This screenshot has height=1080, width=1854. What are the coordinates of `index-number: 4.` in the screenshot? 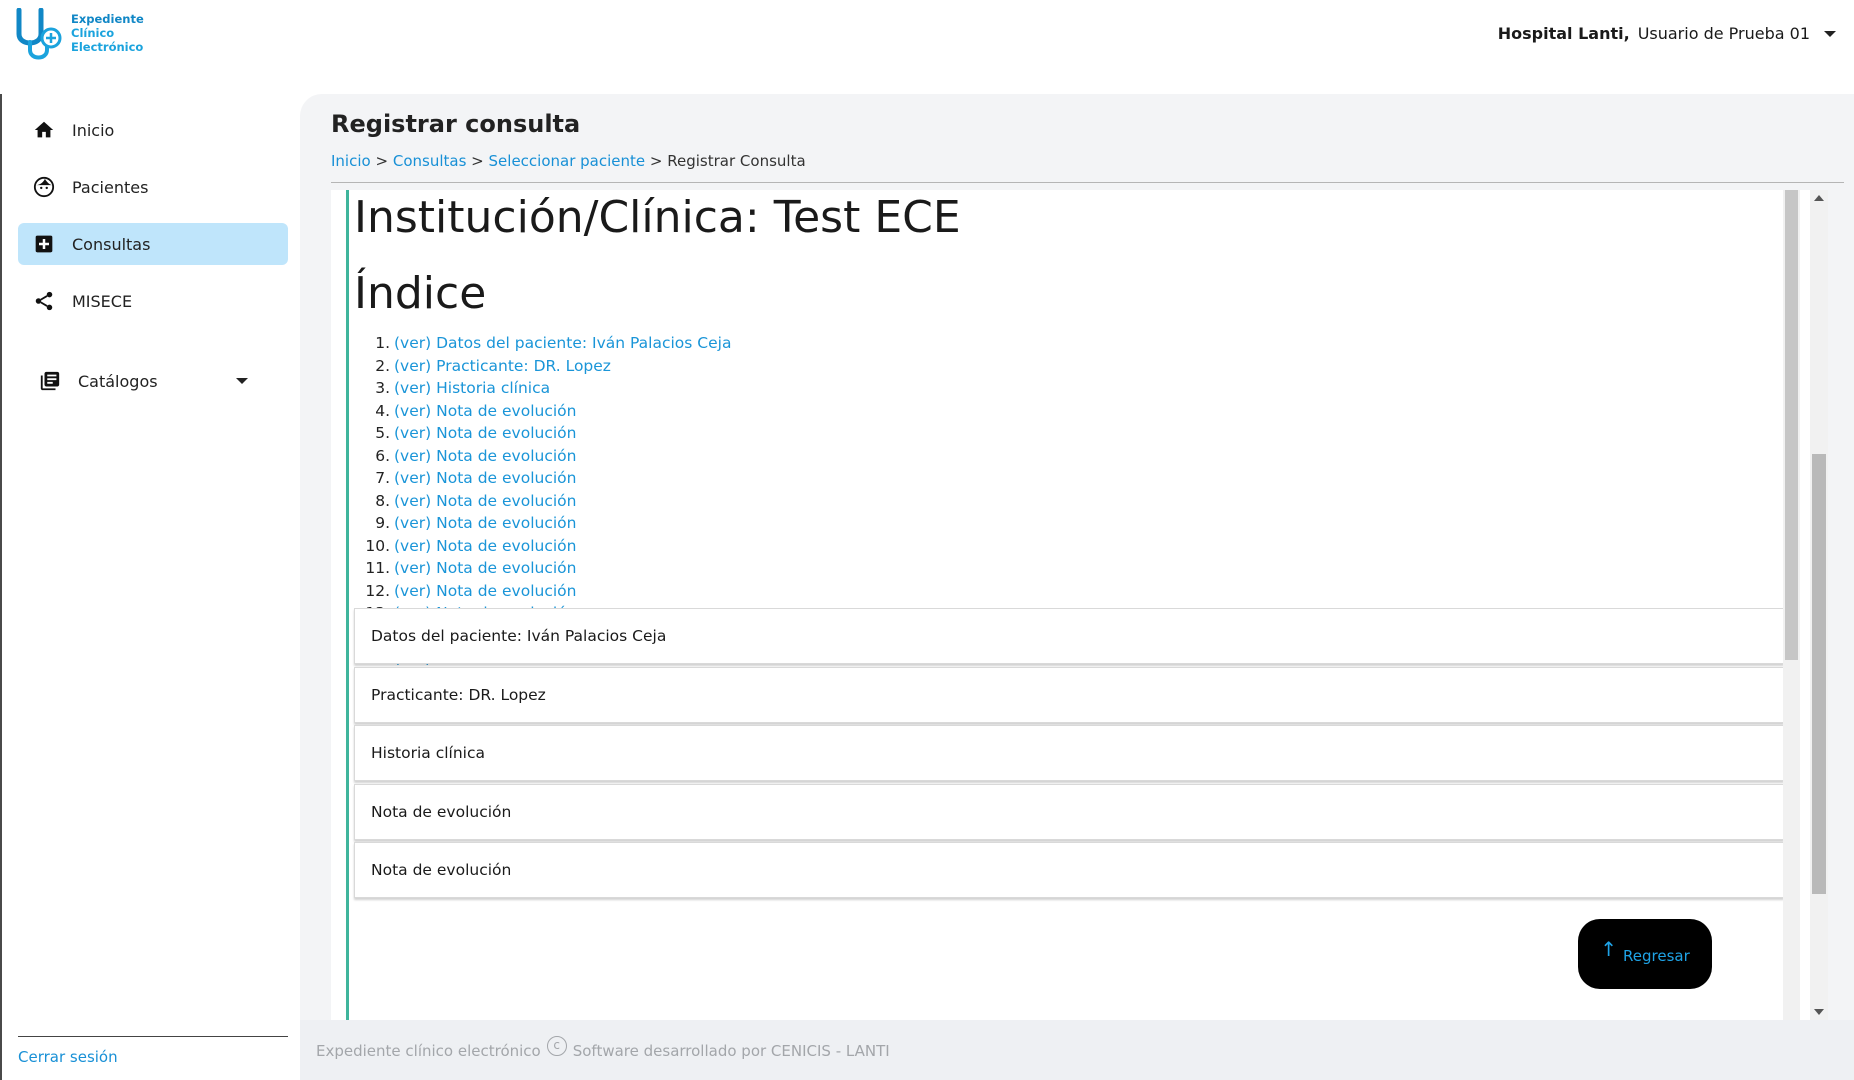 It's located at (382, 410).